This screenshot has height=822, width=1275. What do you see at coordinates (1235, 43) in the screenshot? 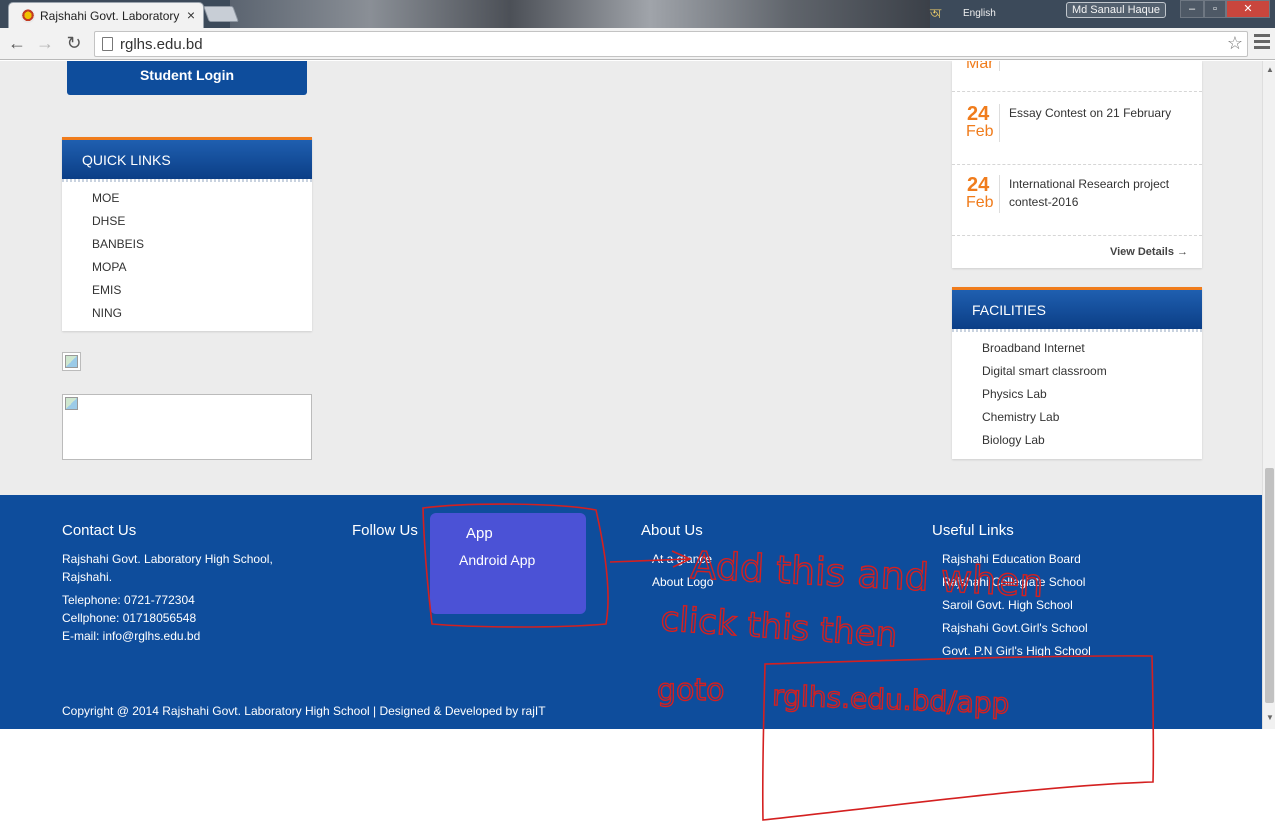
I see `bookmark-star-icon: ☆` at bounding box center [1235, 43].